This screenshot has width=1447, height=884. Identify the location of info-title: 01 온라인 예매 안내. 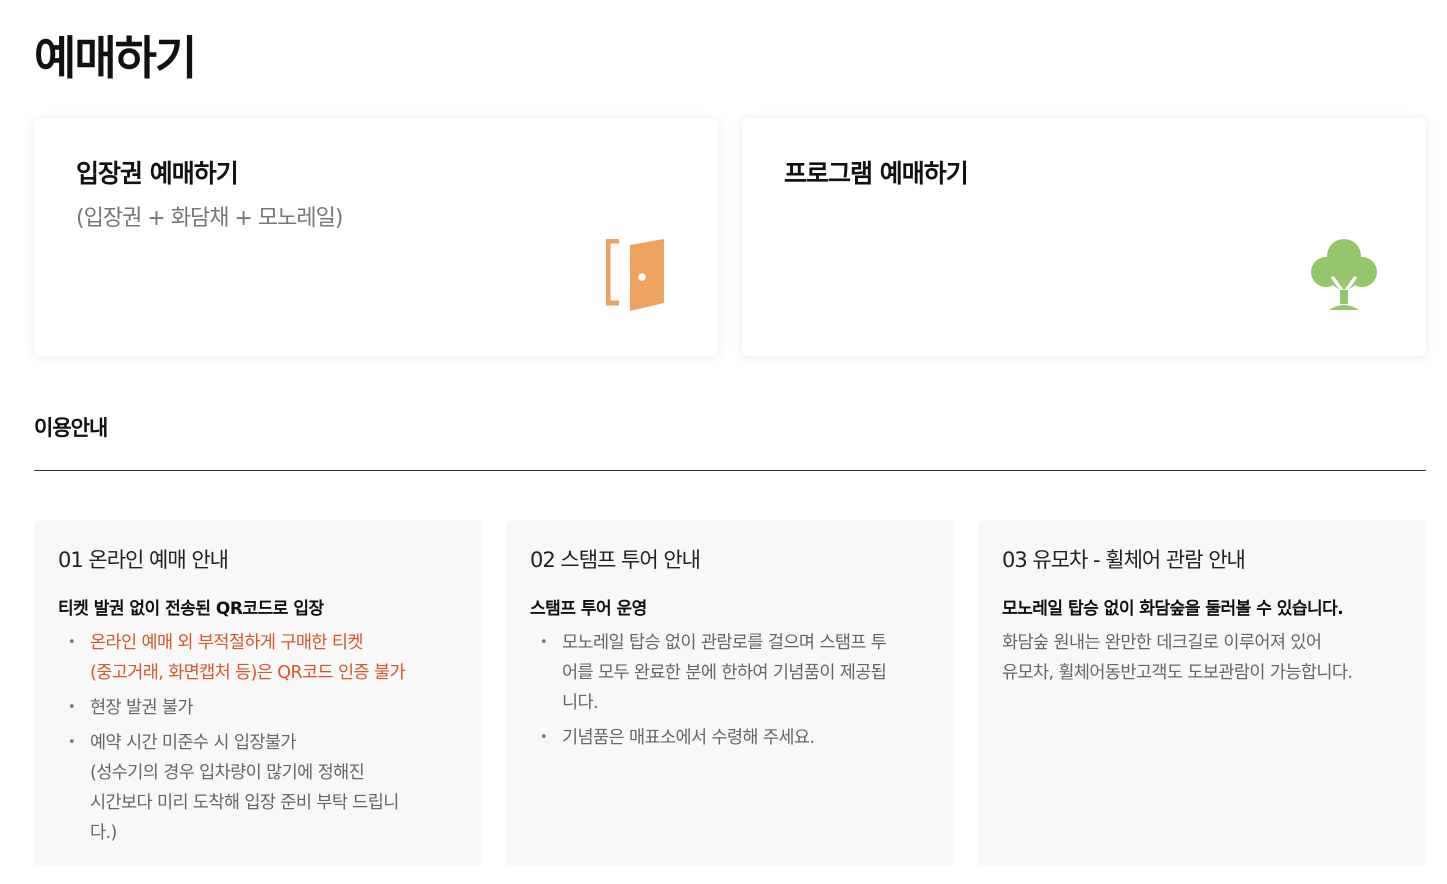
(143, 560).